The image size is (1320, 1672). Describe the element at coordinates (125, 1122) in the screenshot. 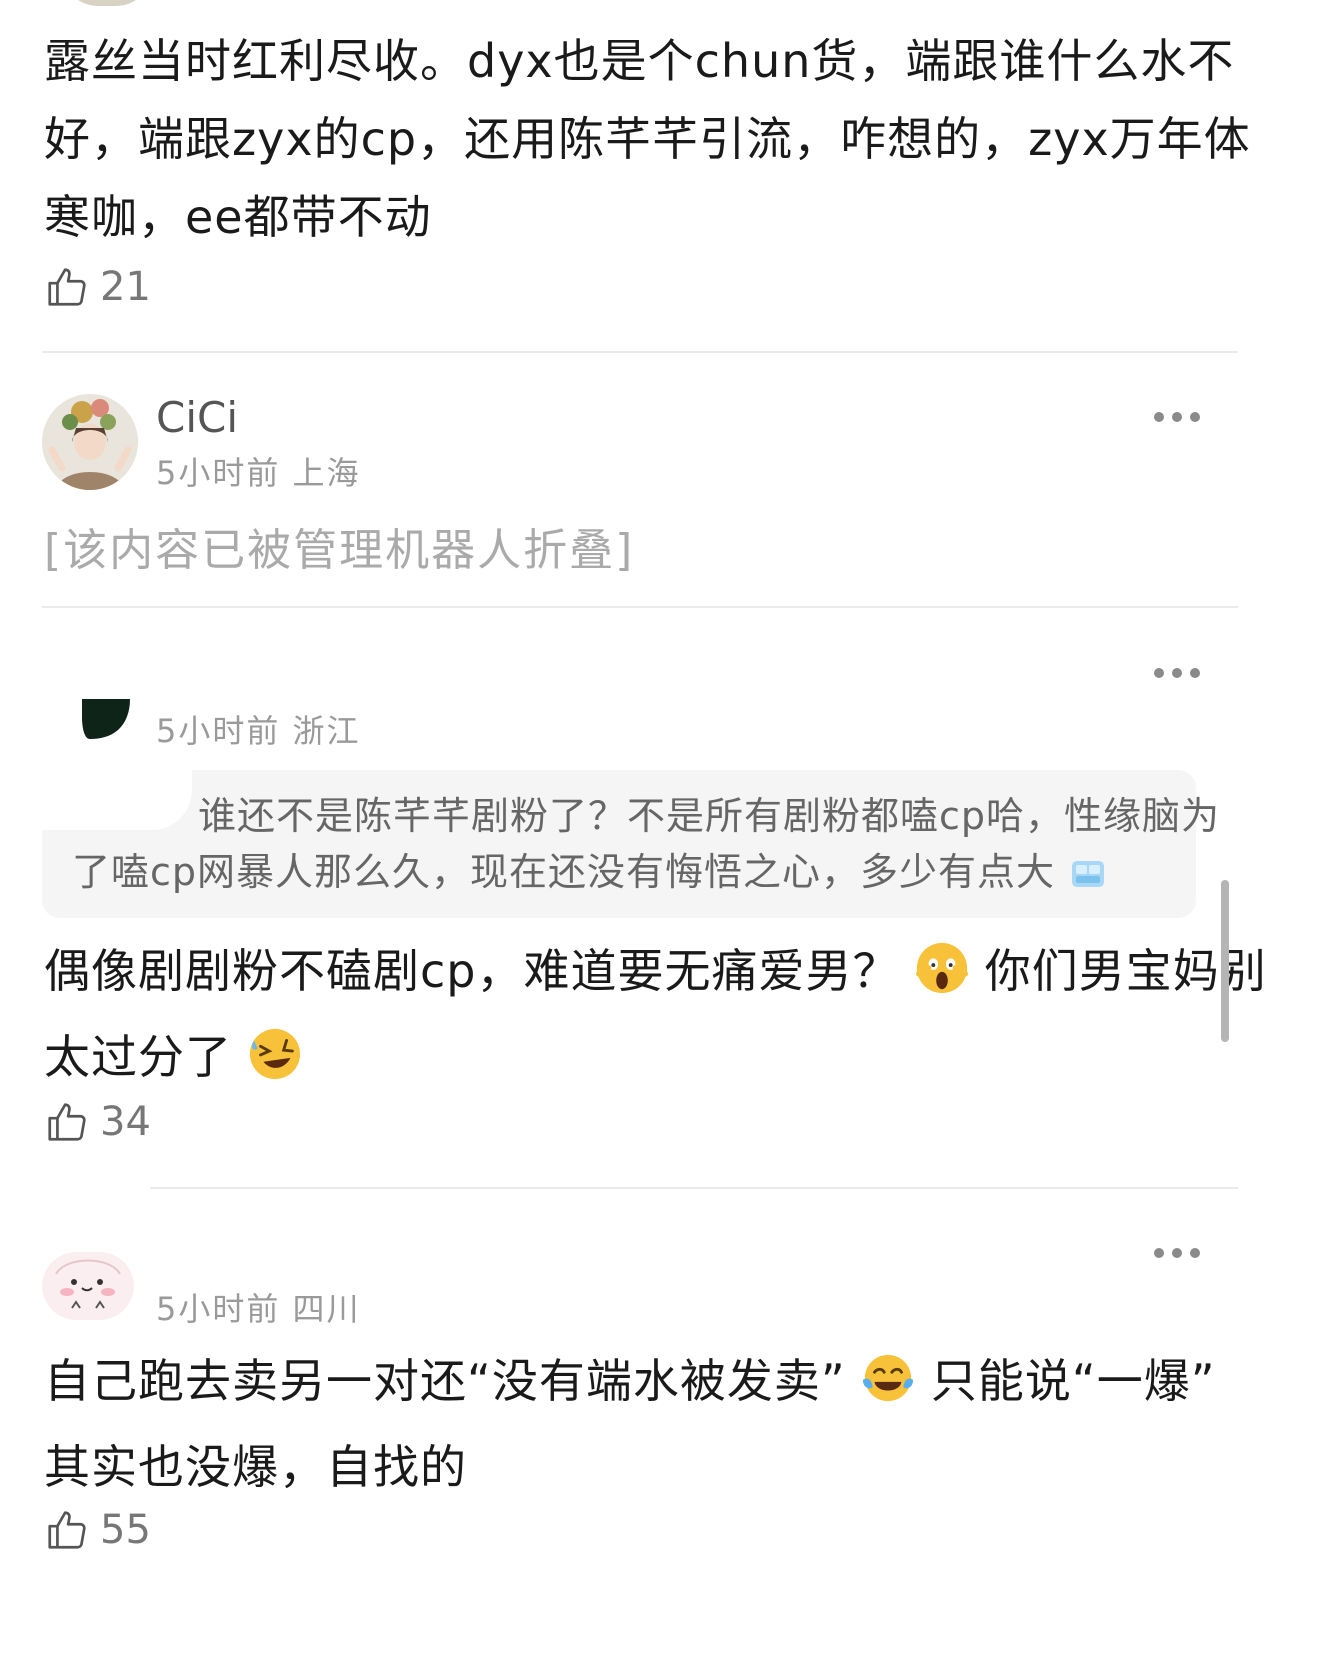

I see `like-count: 34` at that location.